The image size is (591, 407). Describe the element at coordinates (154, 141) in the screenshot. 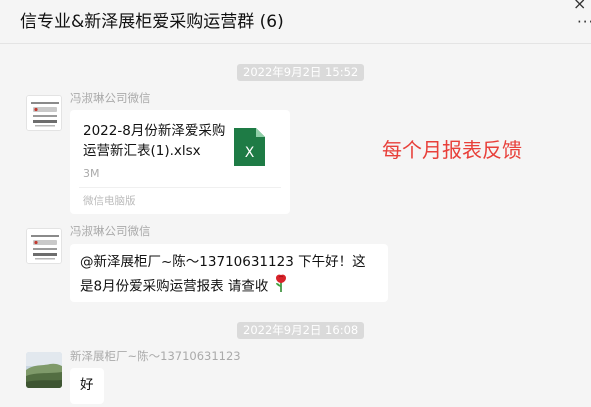

I see `file-name: 2022-8月份新泽爱采购运营新汇表(1).xlsx` at that location.